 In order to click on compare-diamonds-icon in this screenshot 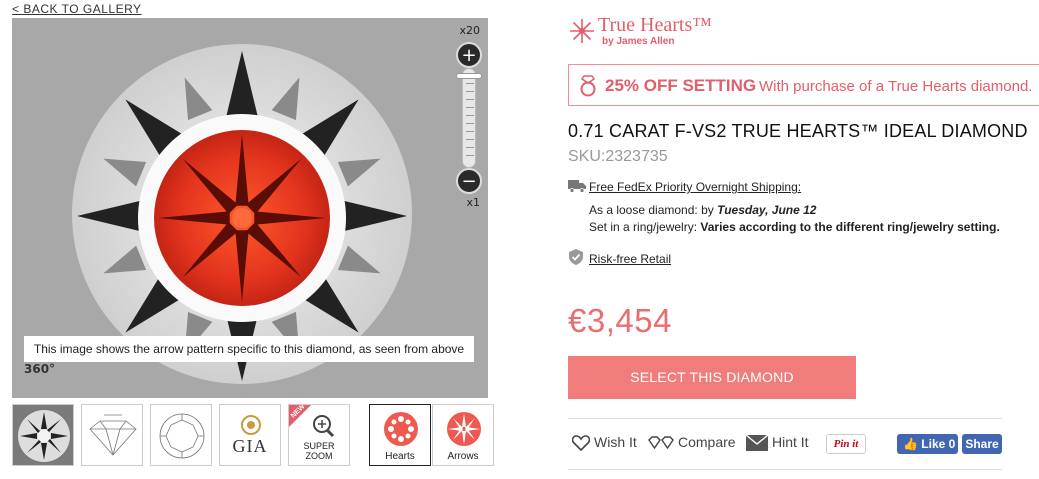, I will do `click(661, 443)`.